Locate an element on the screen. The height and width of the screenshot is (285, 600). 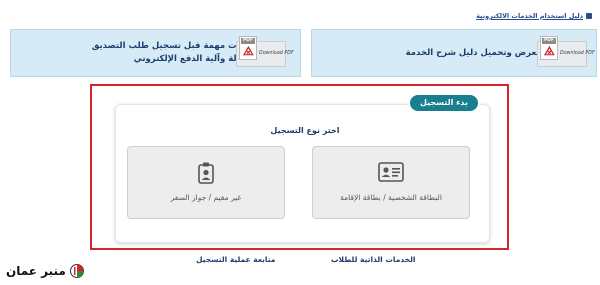
oman-flag-logo-icon is located at coordinates (76, 271).